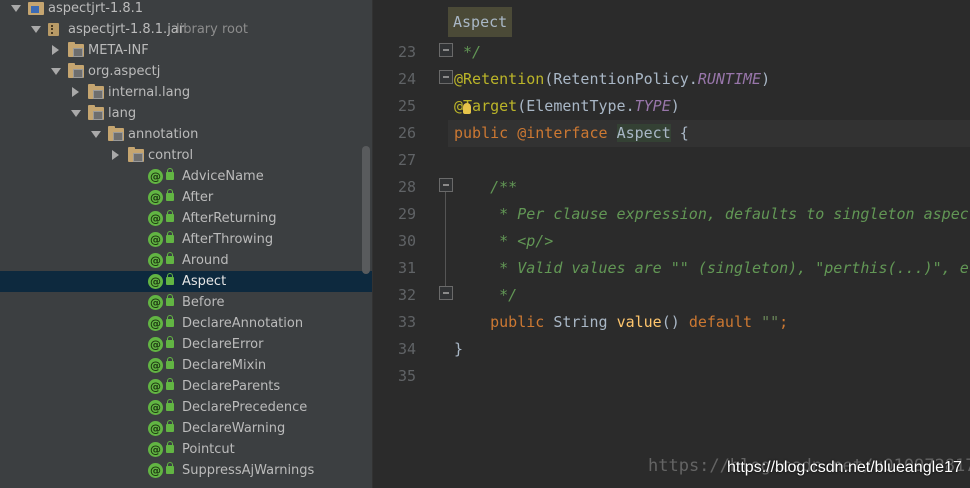 This screenshot has width=970, height=488. I want to click on code-line: public String value() default "";, so click(621, 322).